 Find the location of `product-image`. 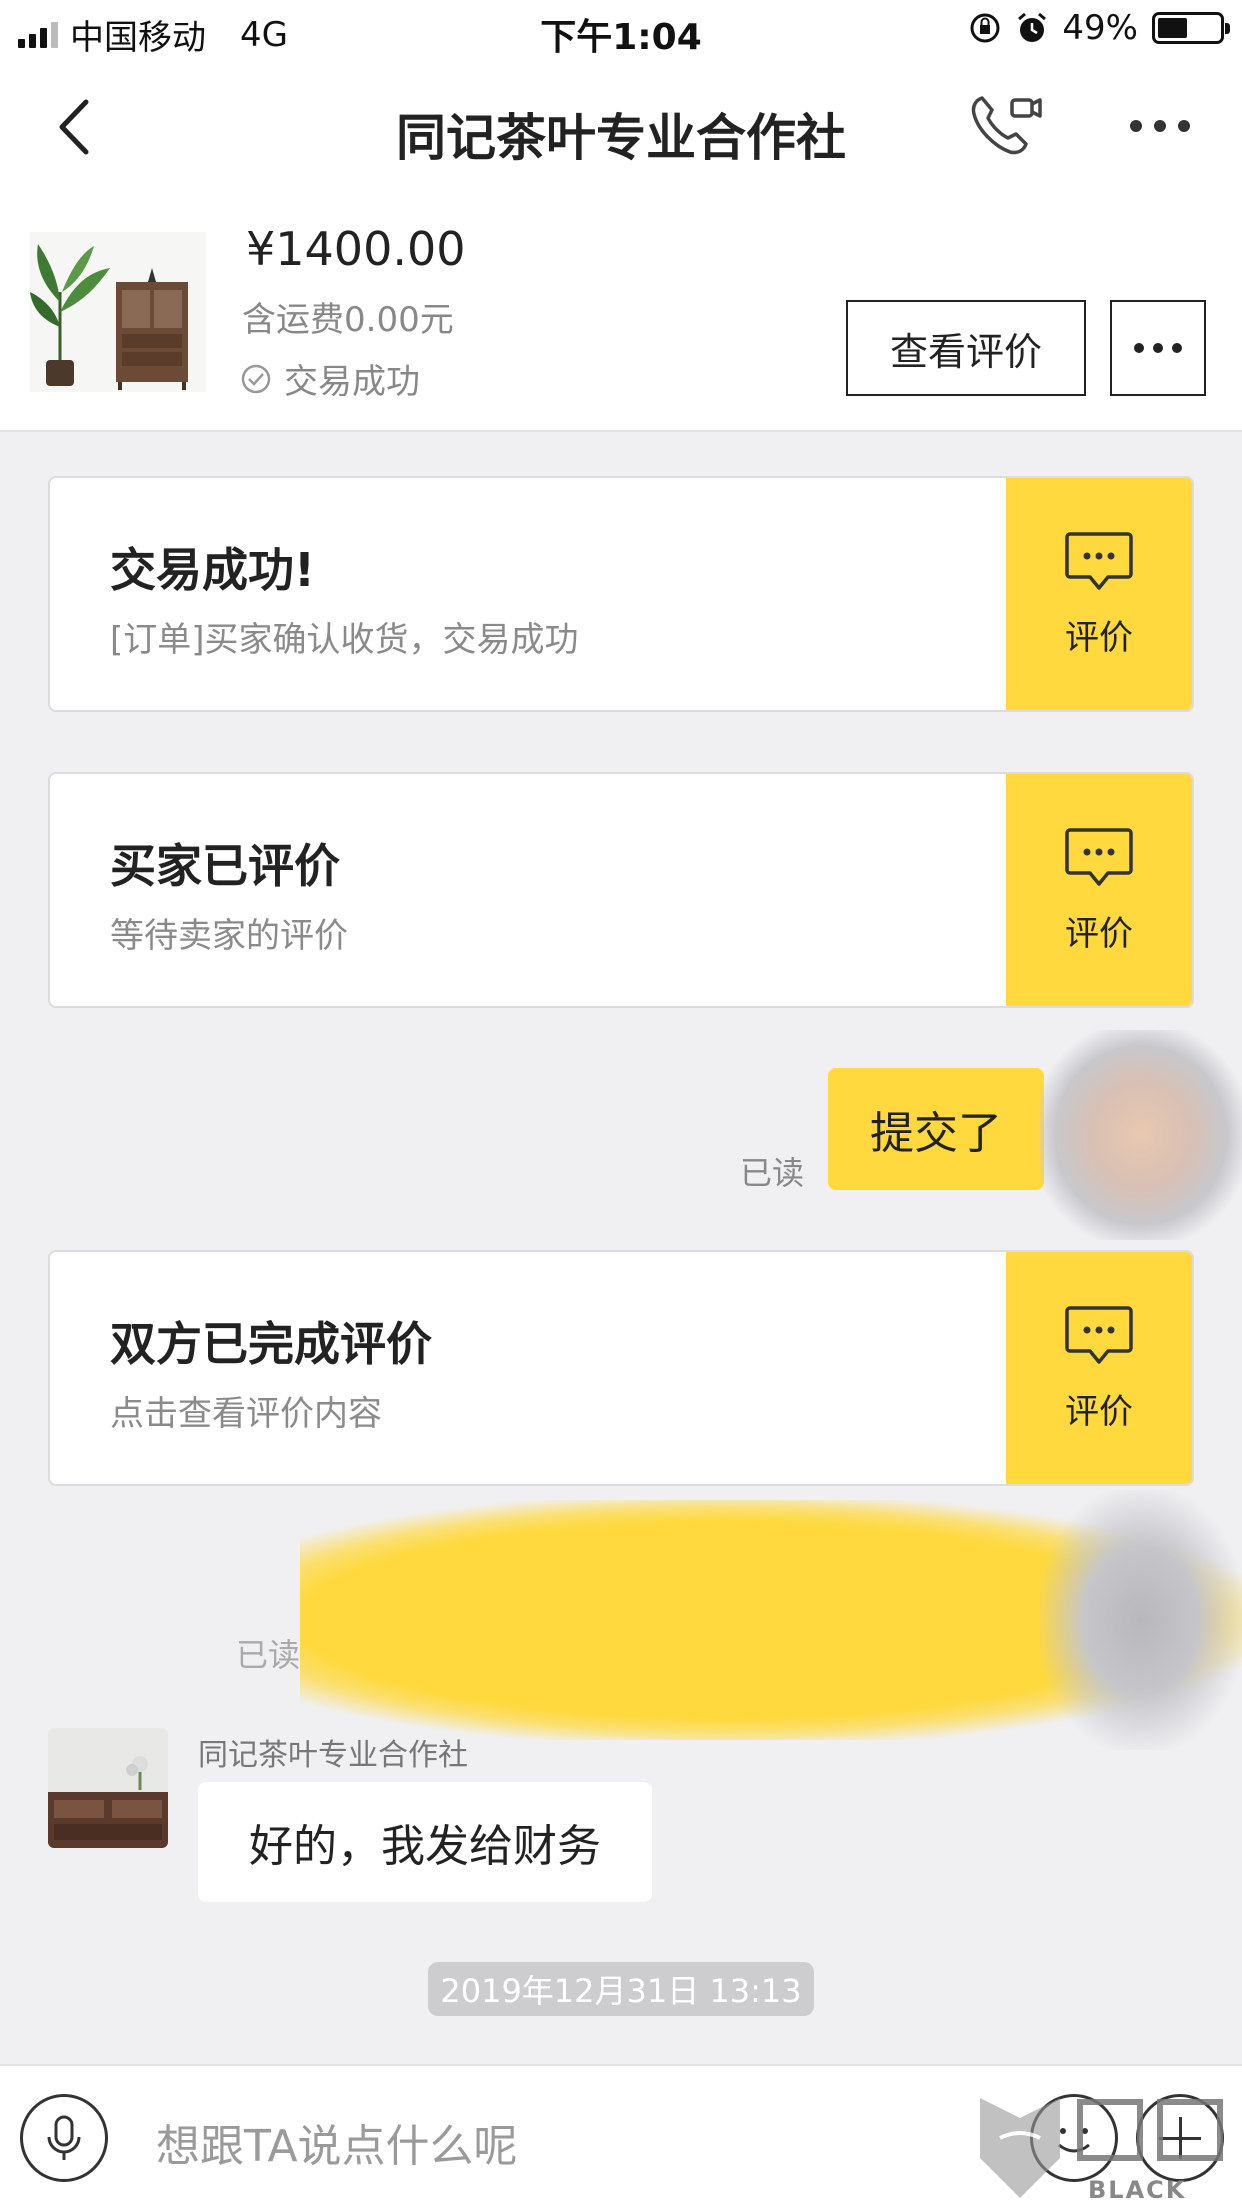

product-image is located at coordinates (118, 312).